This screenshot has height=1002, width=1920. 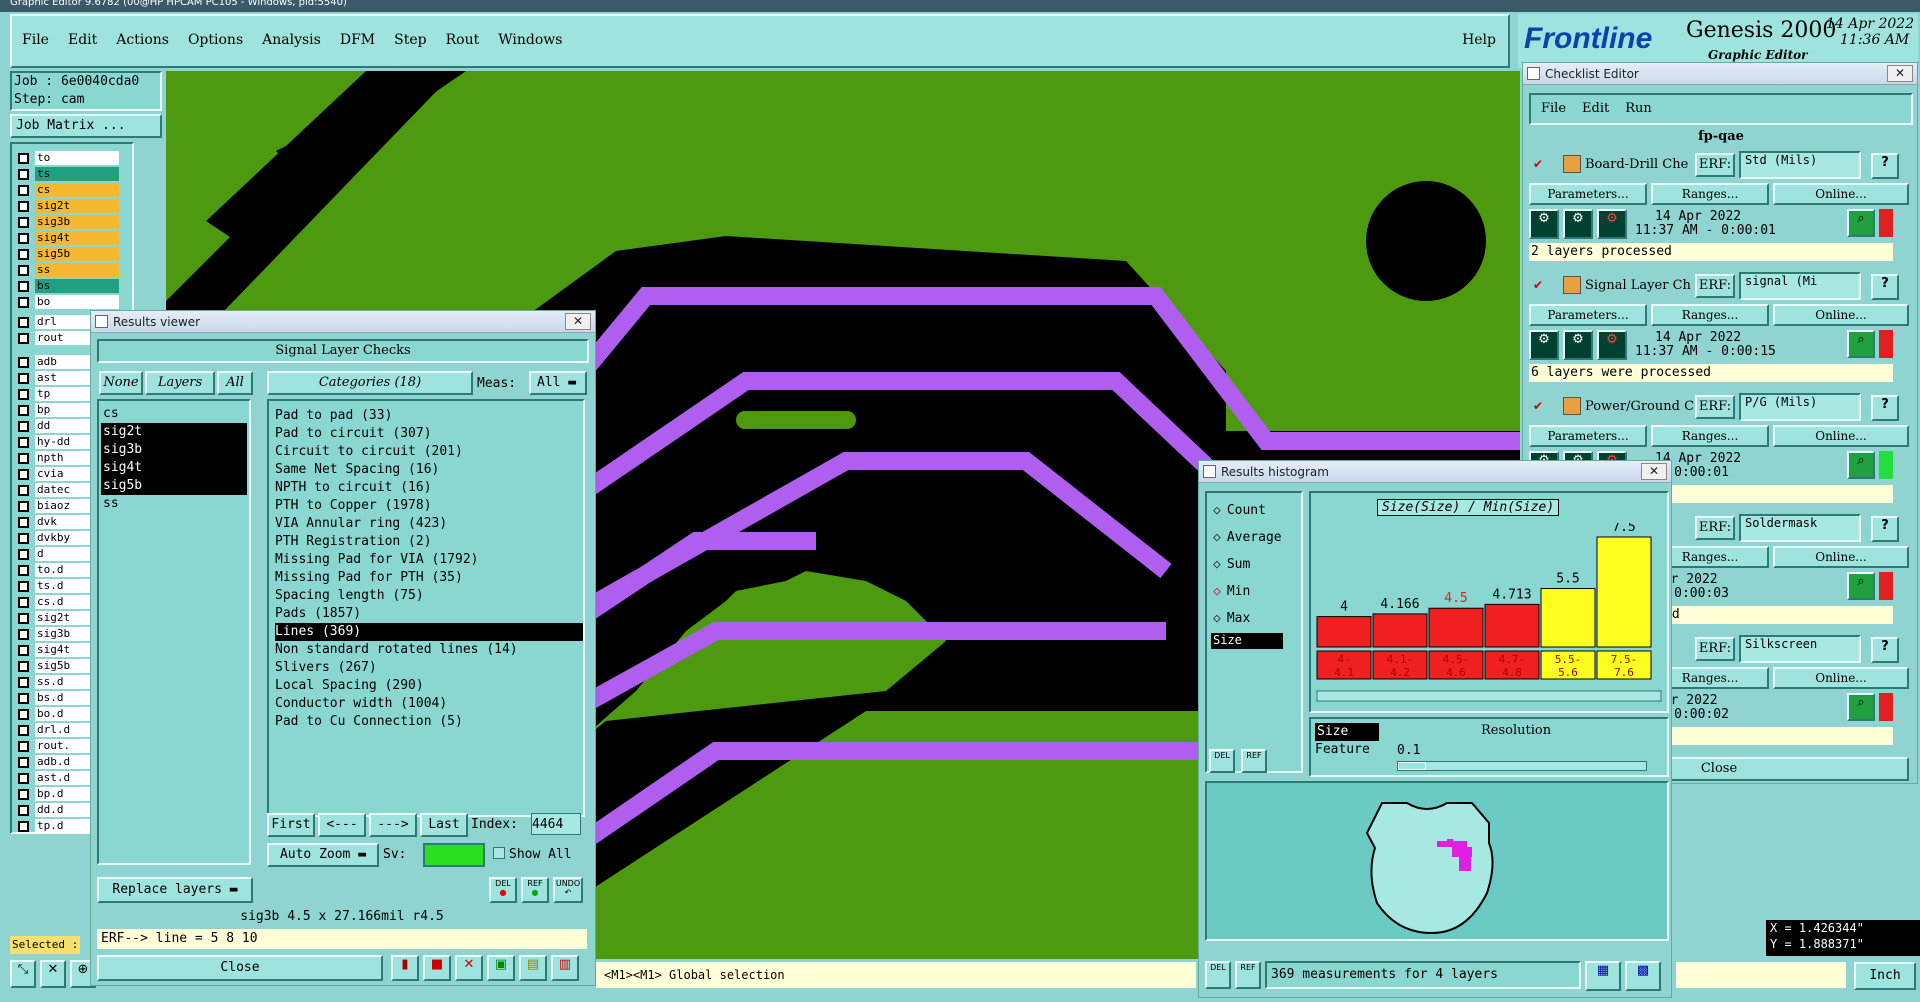 What do you see at coordinates (240, 968) in the screenshot?
I see `close-button: Close` at bounding box center [240, 968].